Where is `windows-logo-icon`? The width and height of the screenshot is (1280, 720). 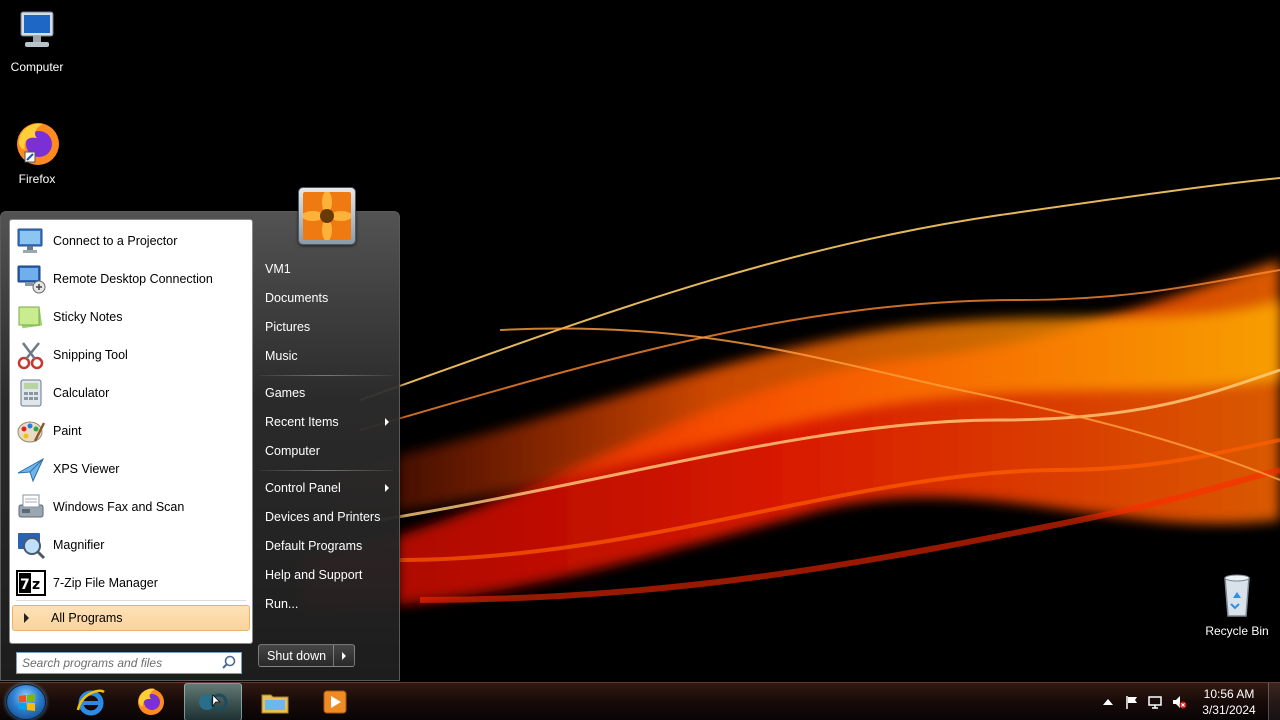 windows-logo-icon is located at coordinates (27, 702).